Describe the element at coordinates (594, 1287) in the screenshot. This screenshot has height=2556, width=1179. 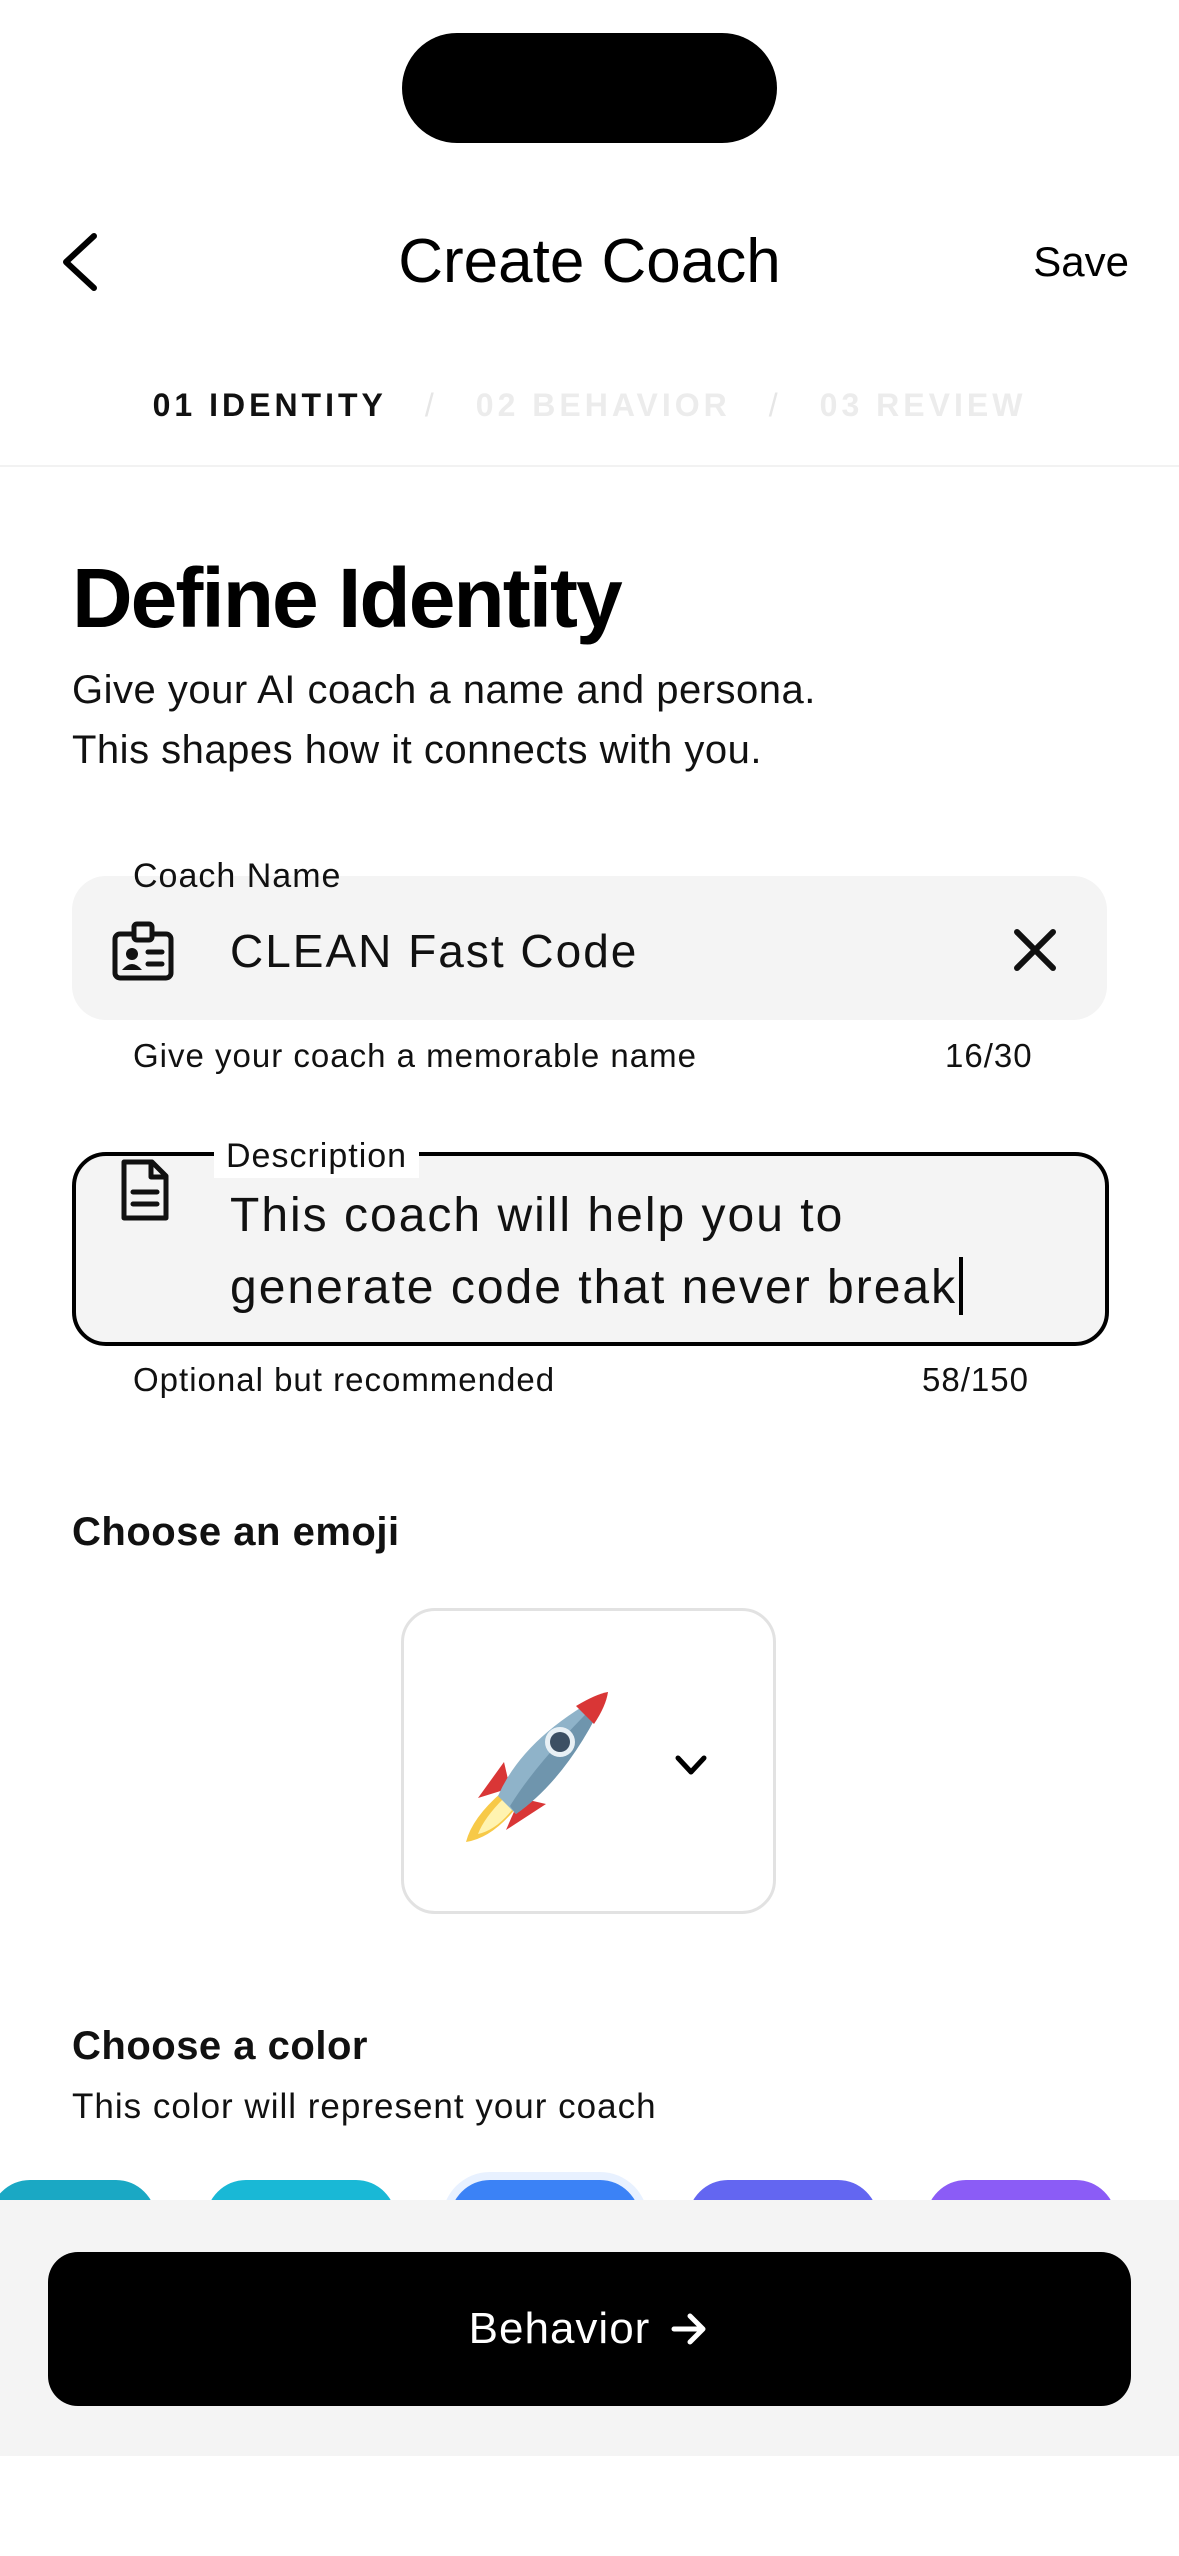
I see `description-line: generate code that never break` at that location.